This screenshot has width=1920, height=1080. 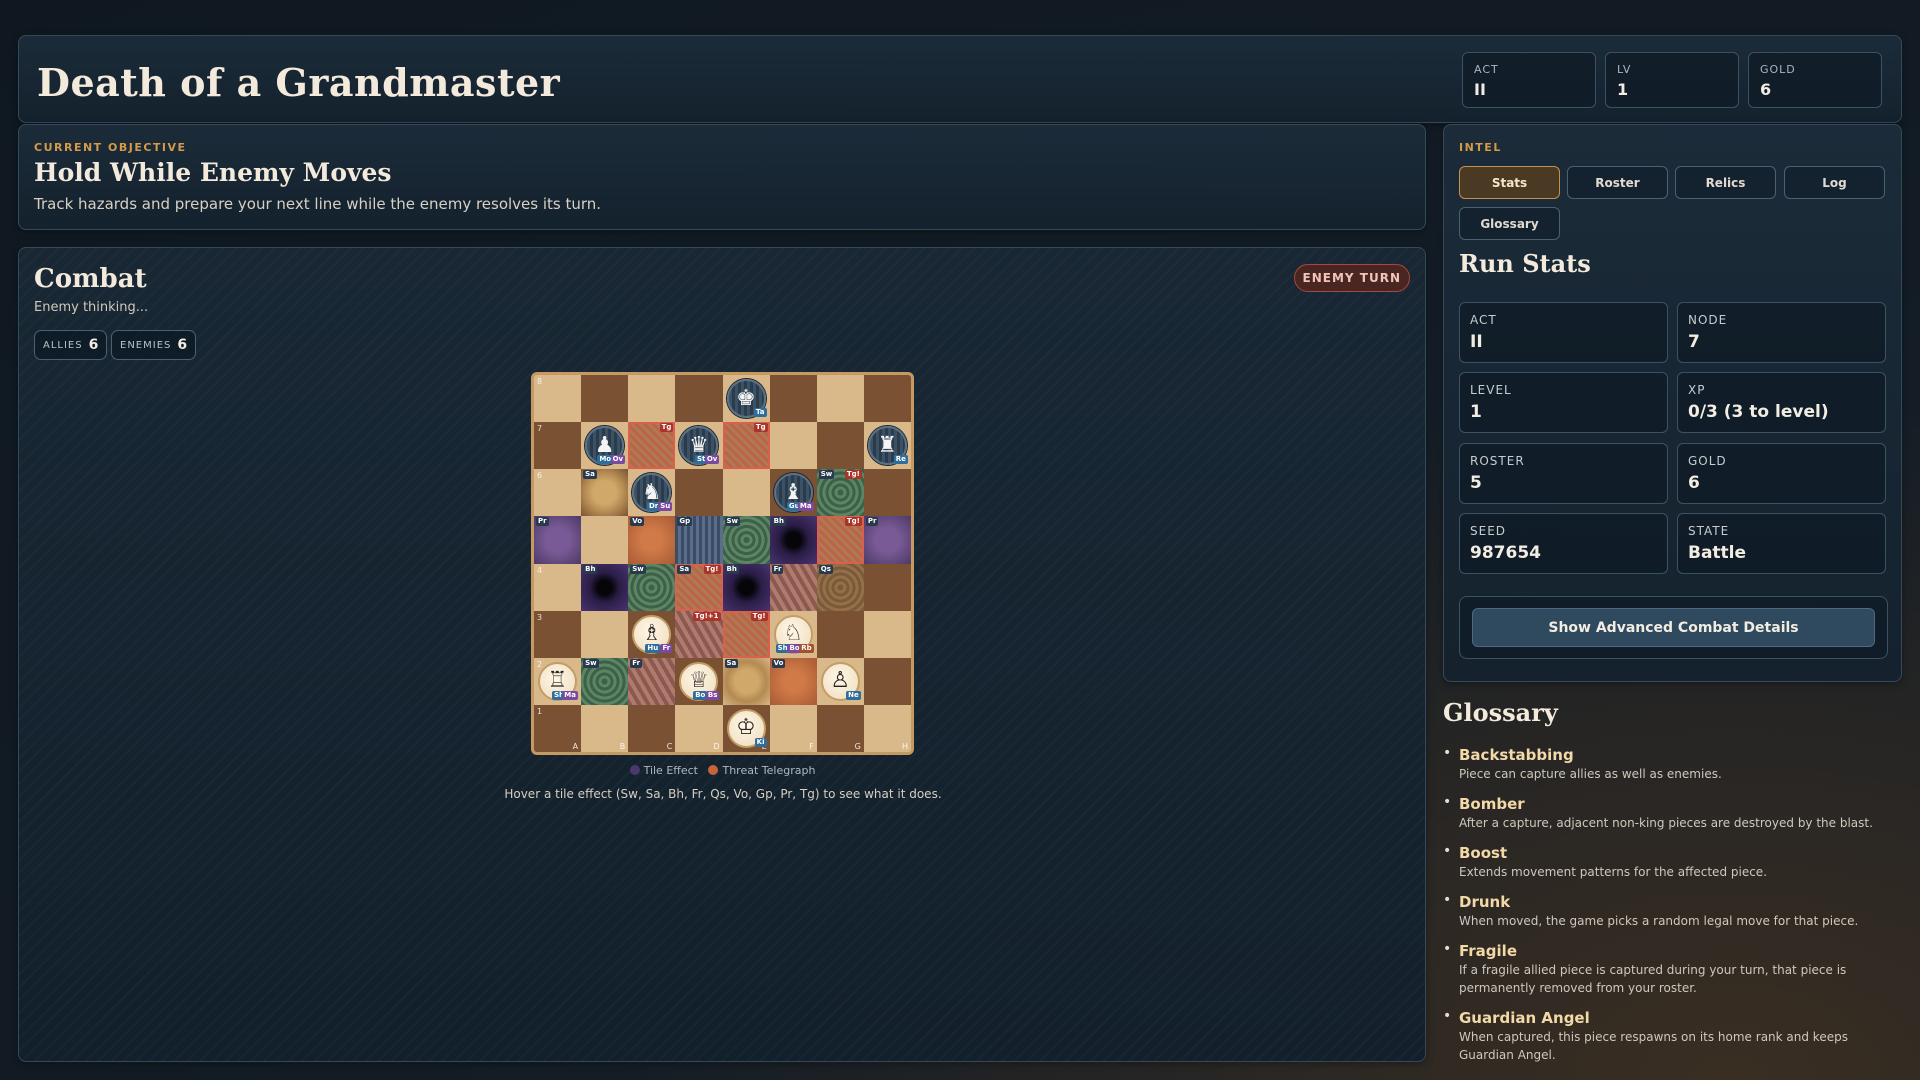 I want to click on board-square: ♟ Mo Ov, so click(x=605, y=446).